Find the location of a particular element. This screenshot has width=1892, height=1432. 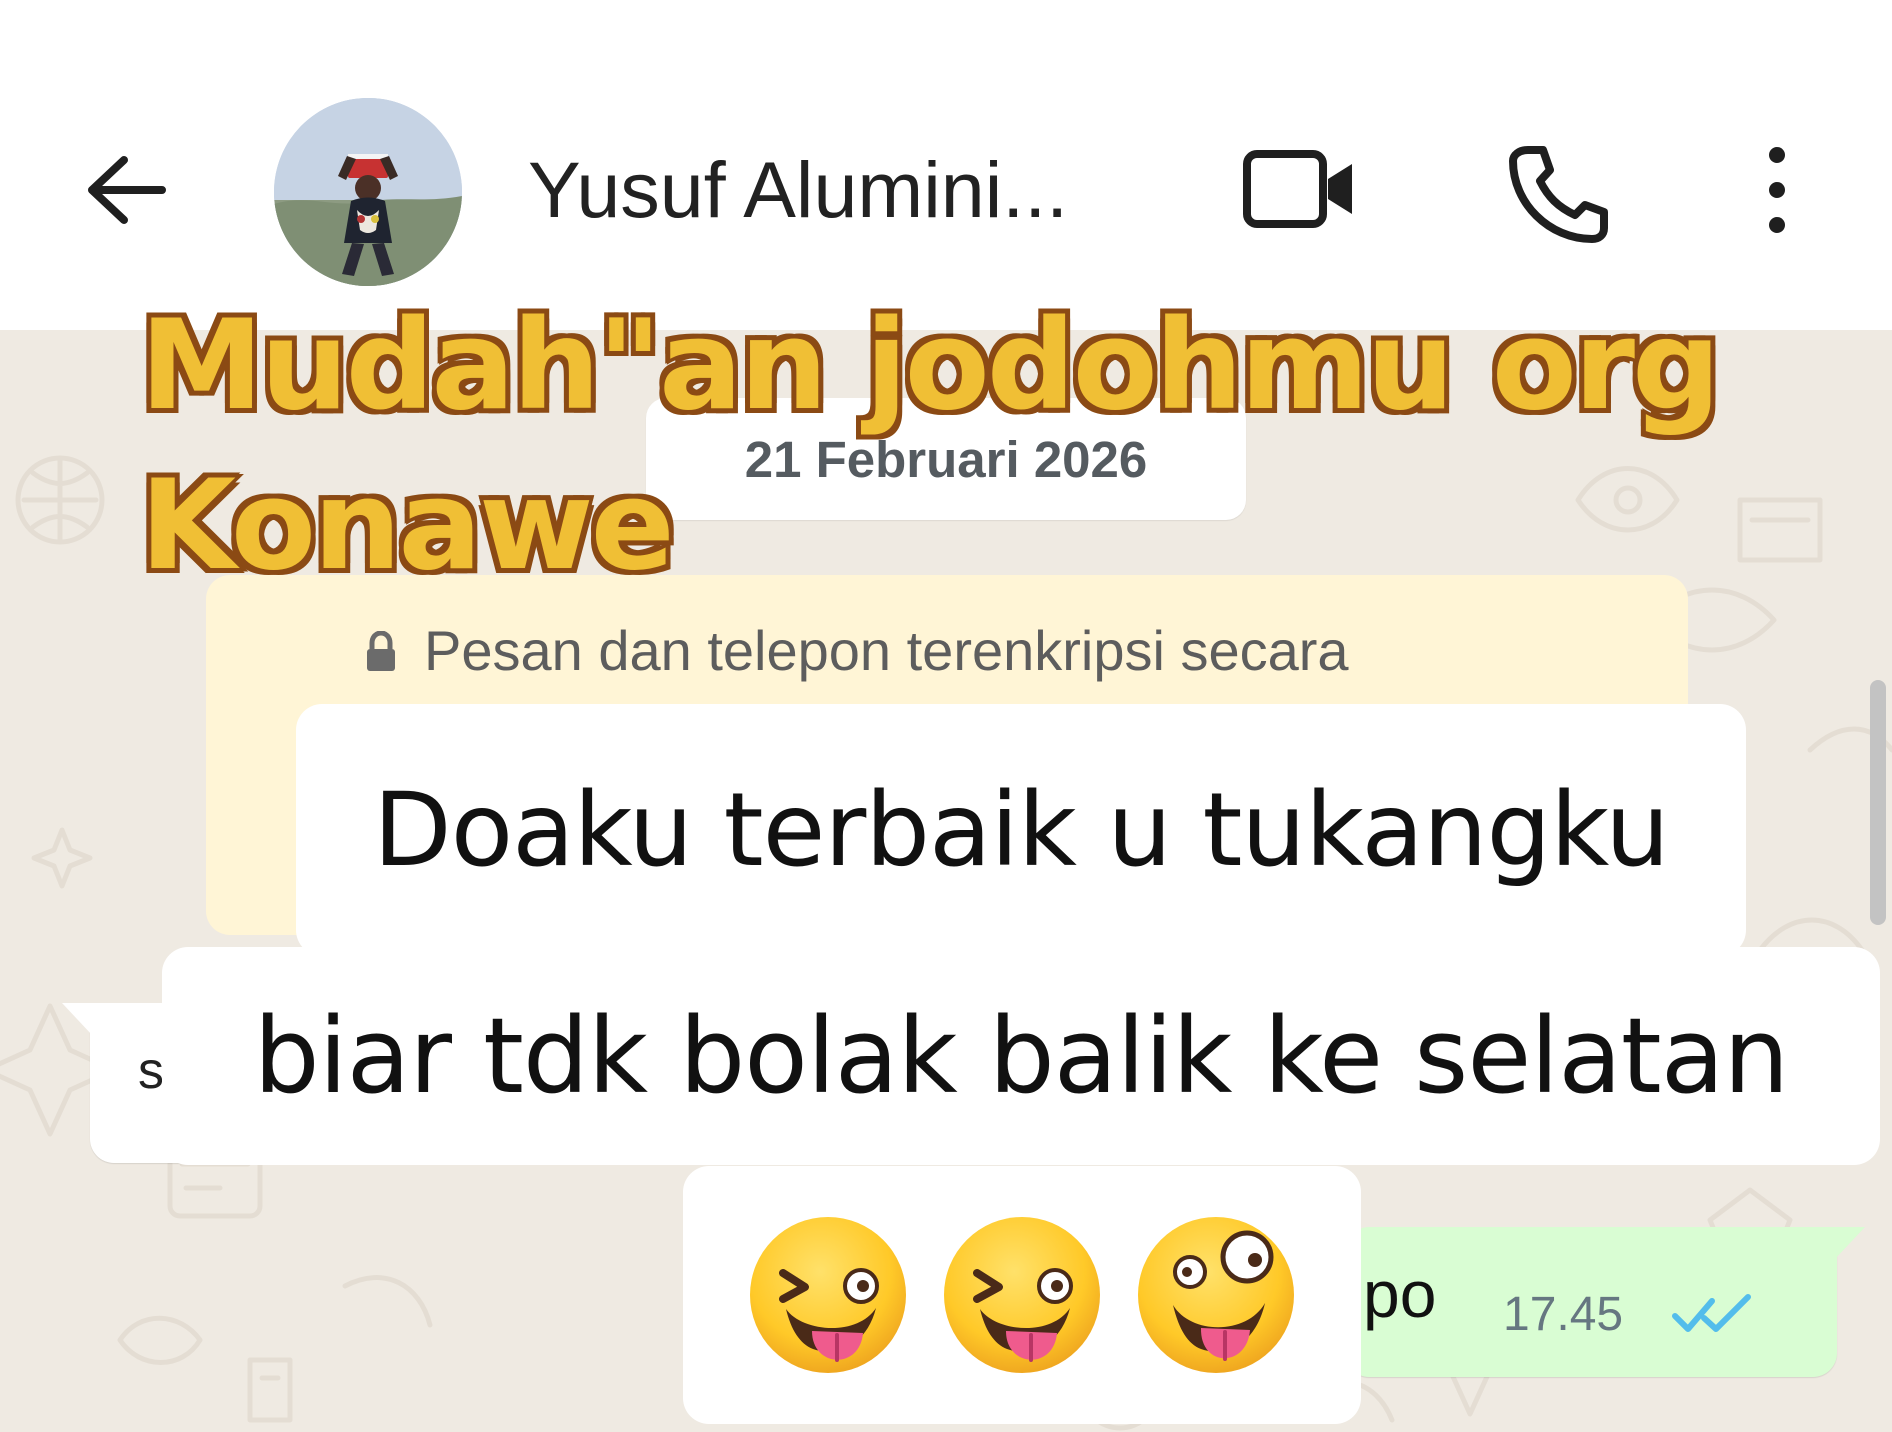

more-vertical-icon is located at coordinates (1777, 190).